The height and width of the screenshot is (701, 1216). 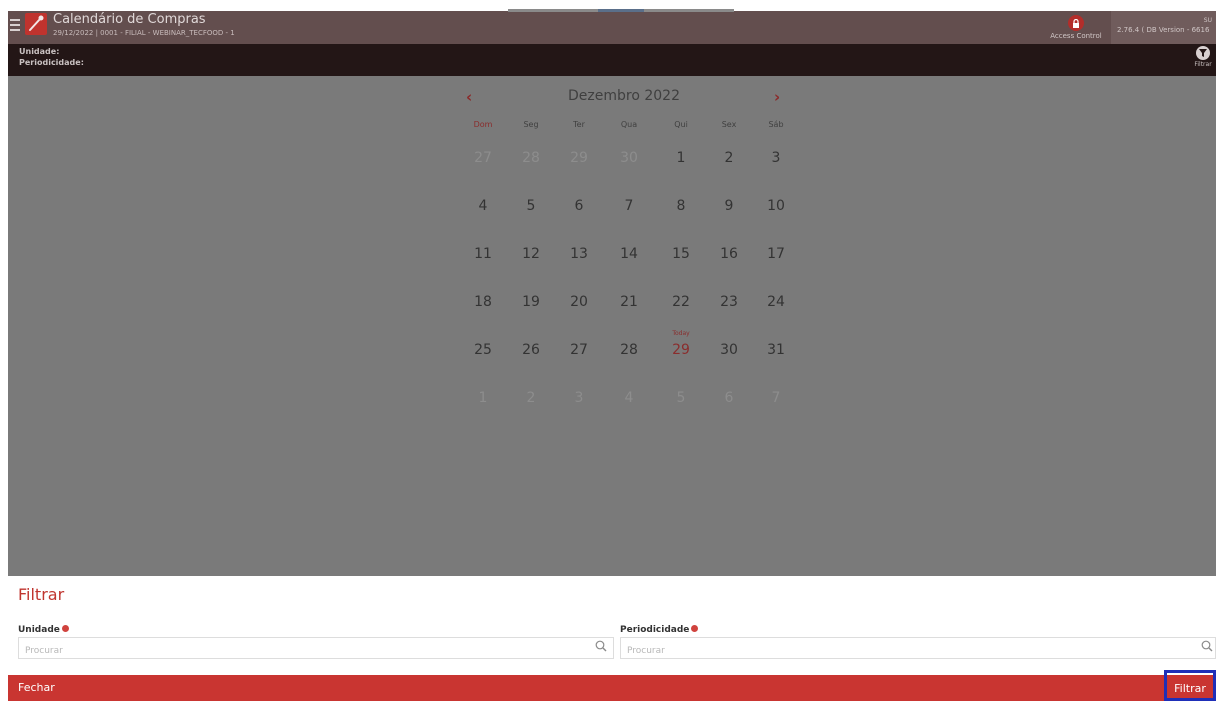 I want to click on calendar-day: 20, so click(x=579, y=301).